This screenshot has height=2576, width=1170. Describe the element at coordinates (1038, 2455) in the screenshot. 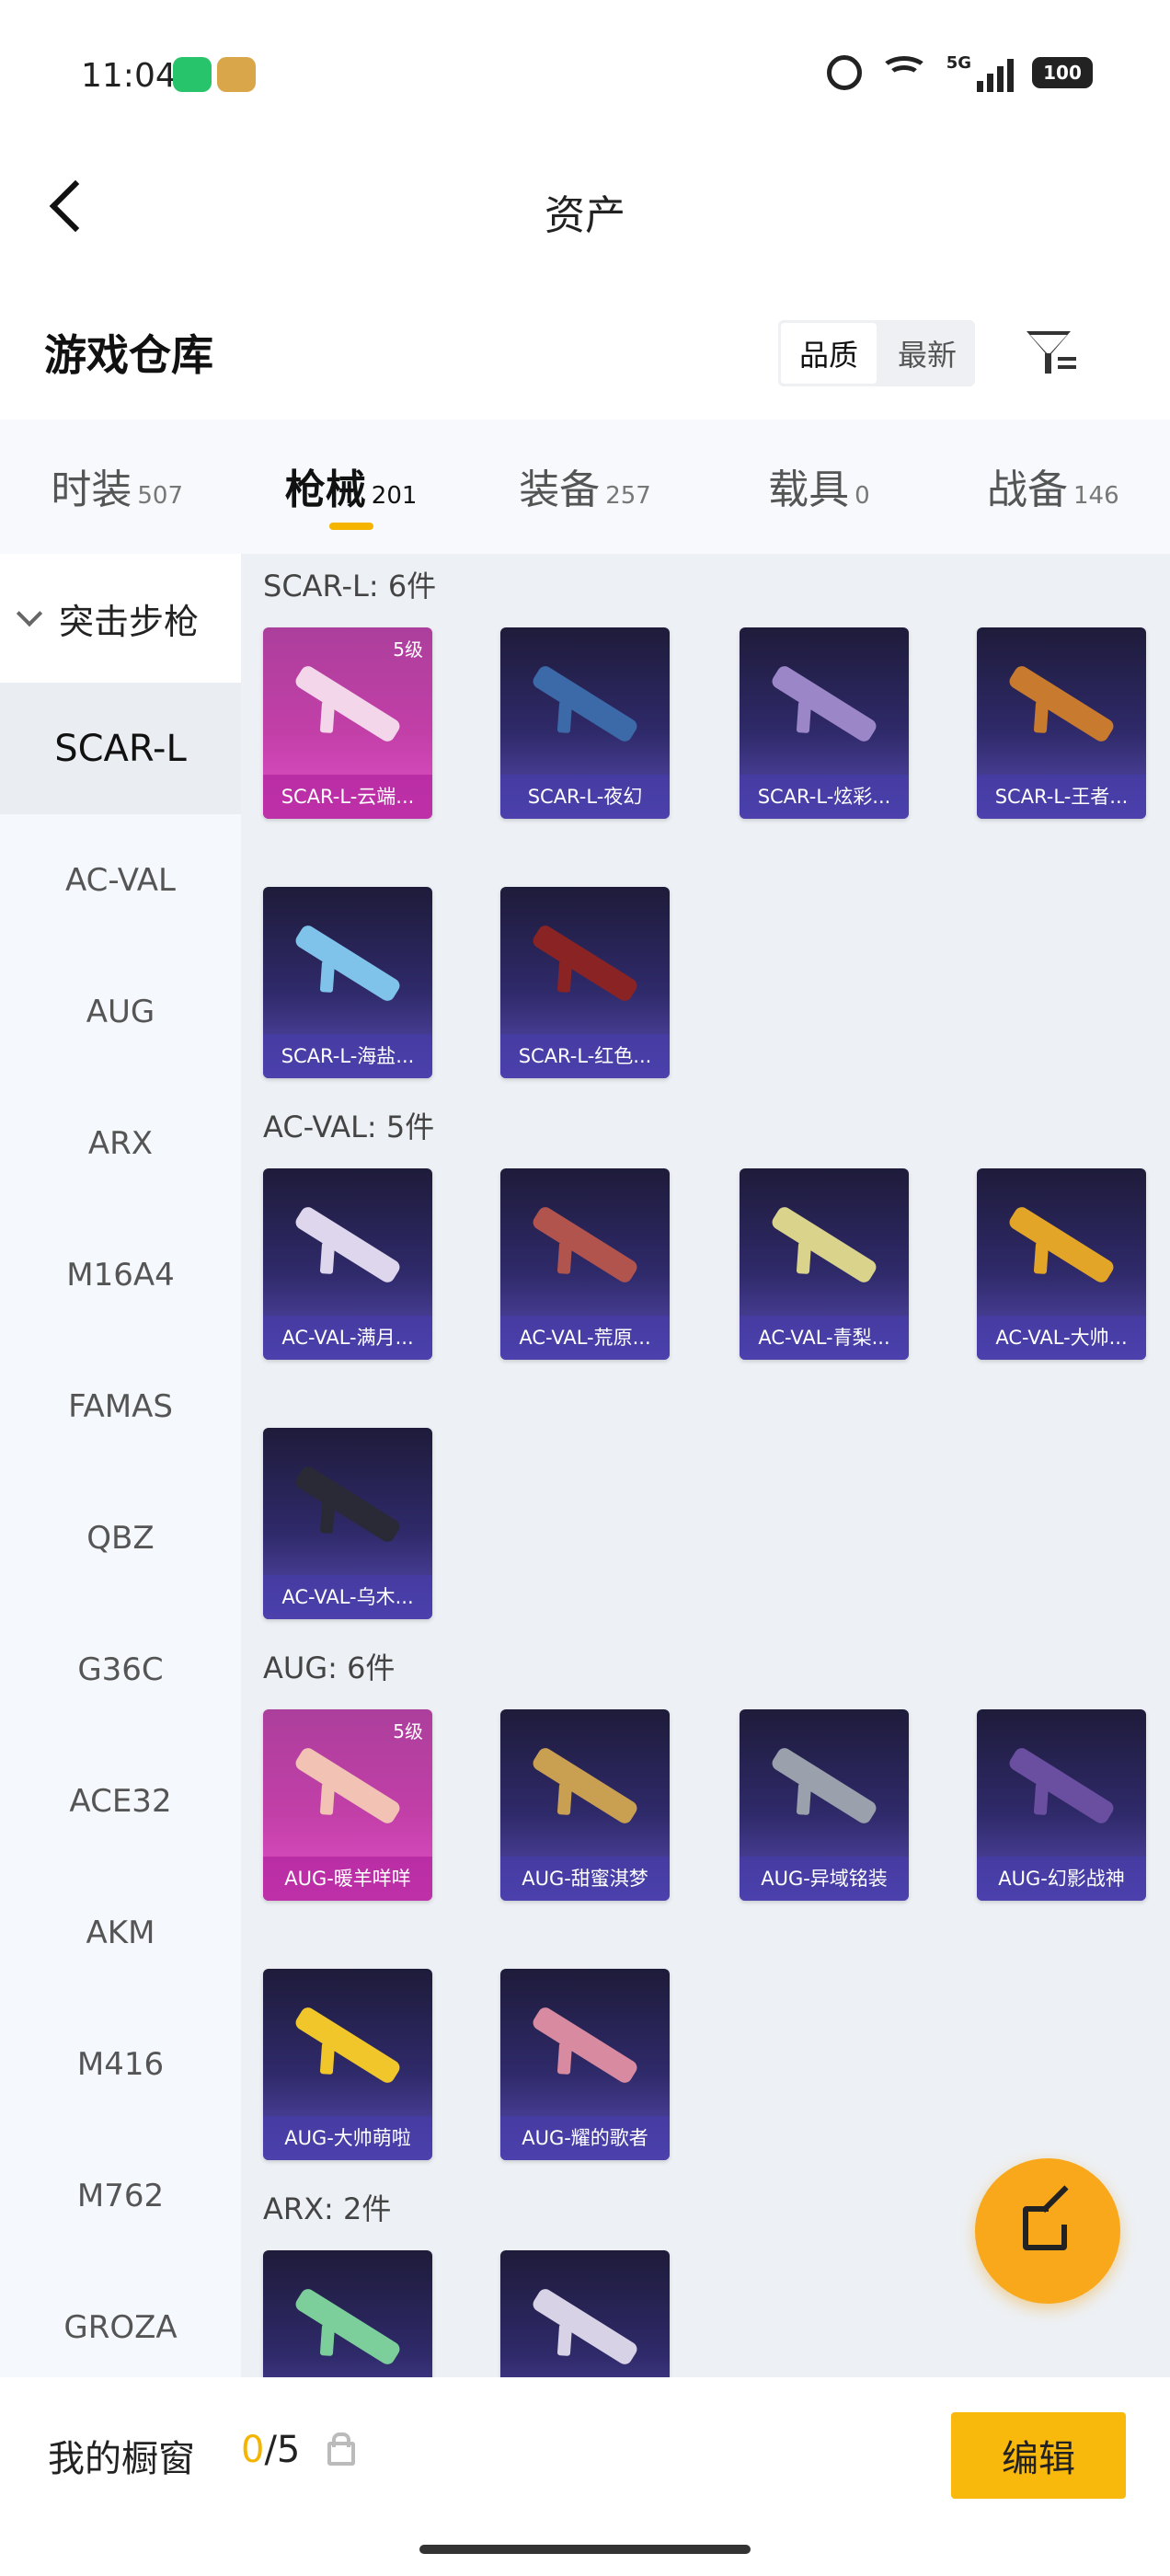

I see `edit-button: 编辑` at that location.